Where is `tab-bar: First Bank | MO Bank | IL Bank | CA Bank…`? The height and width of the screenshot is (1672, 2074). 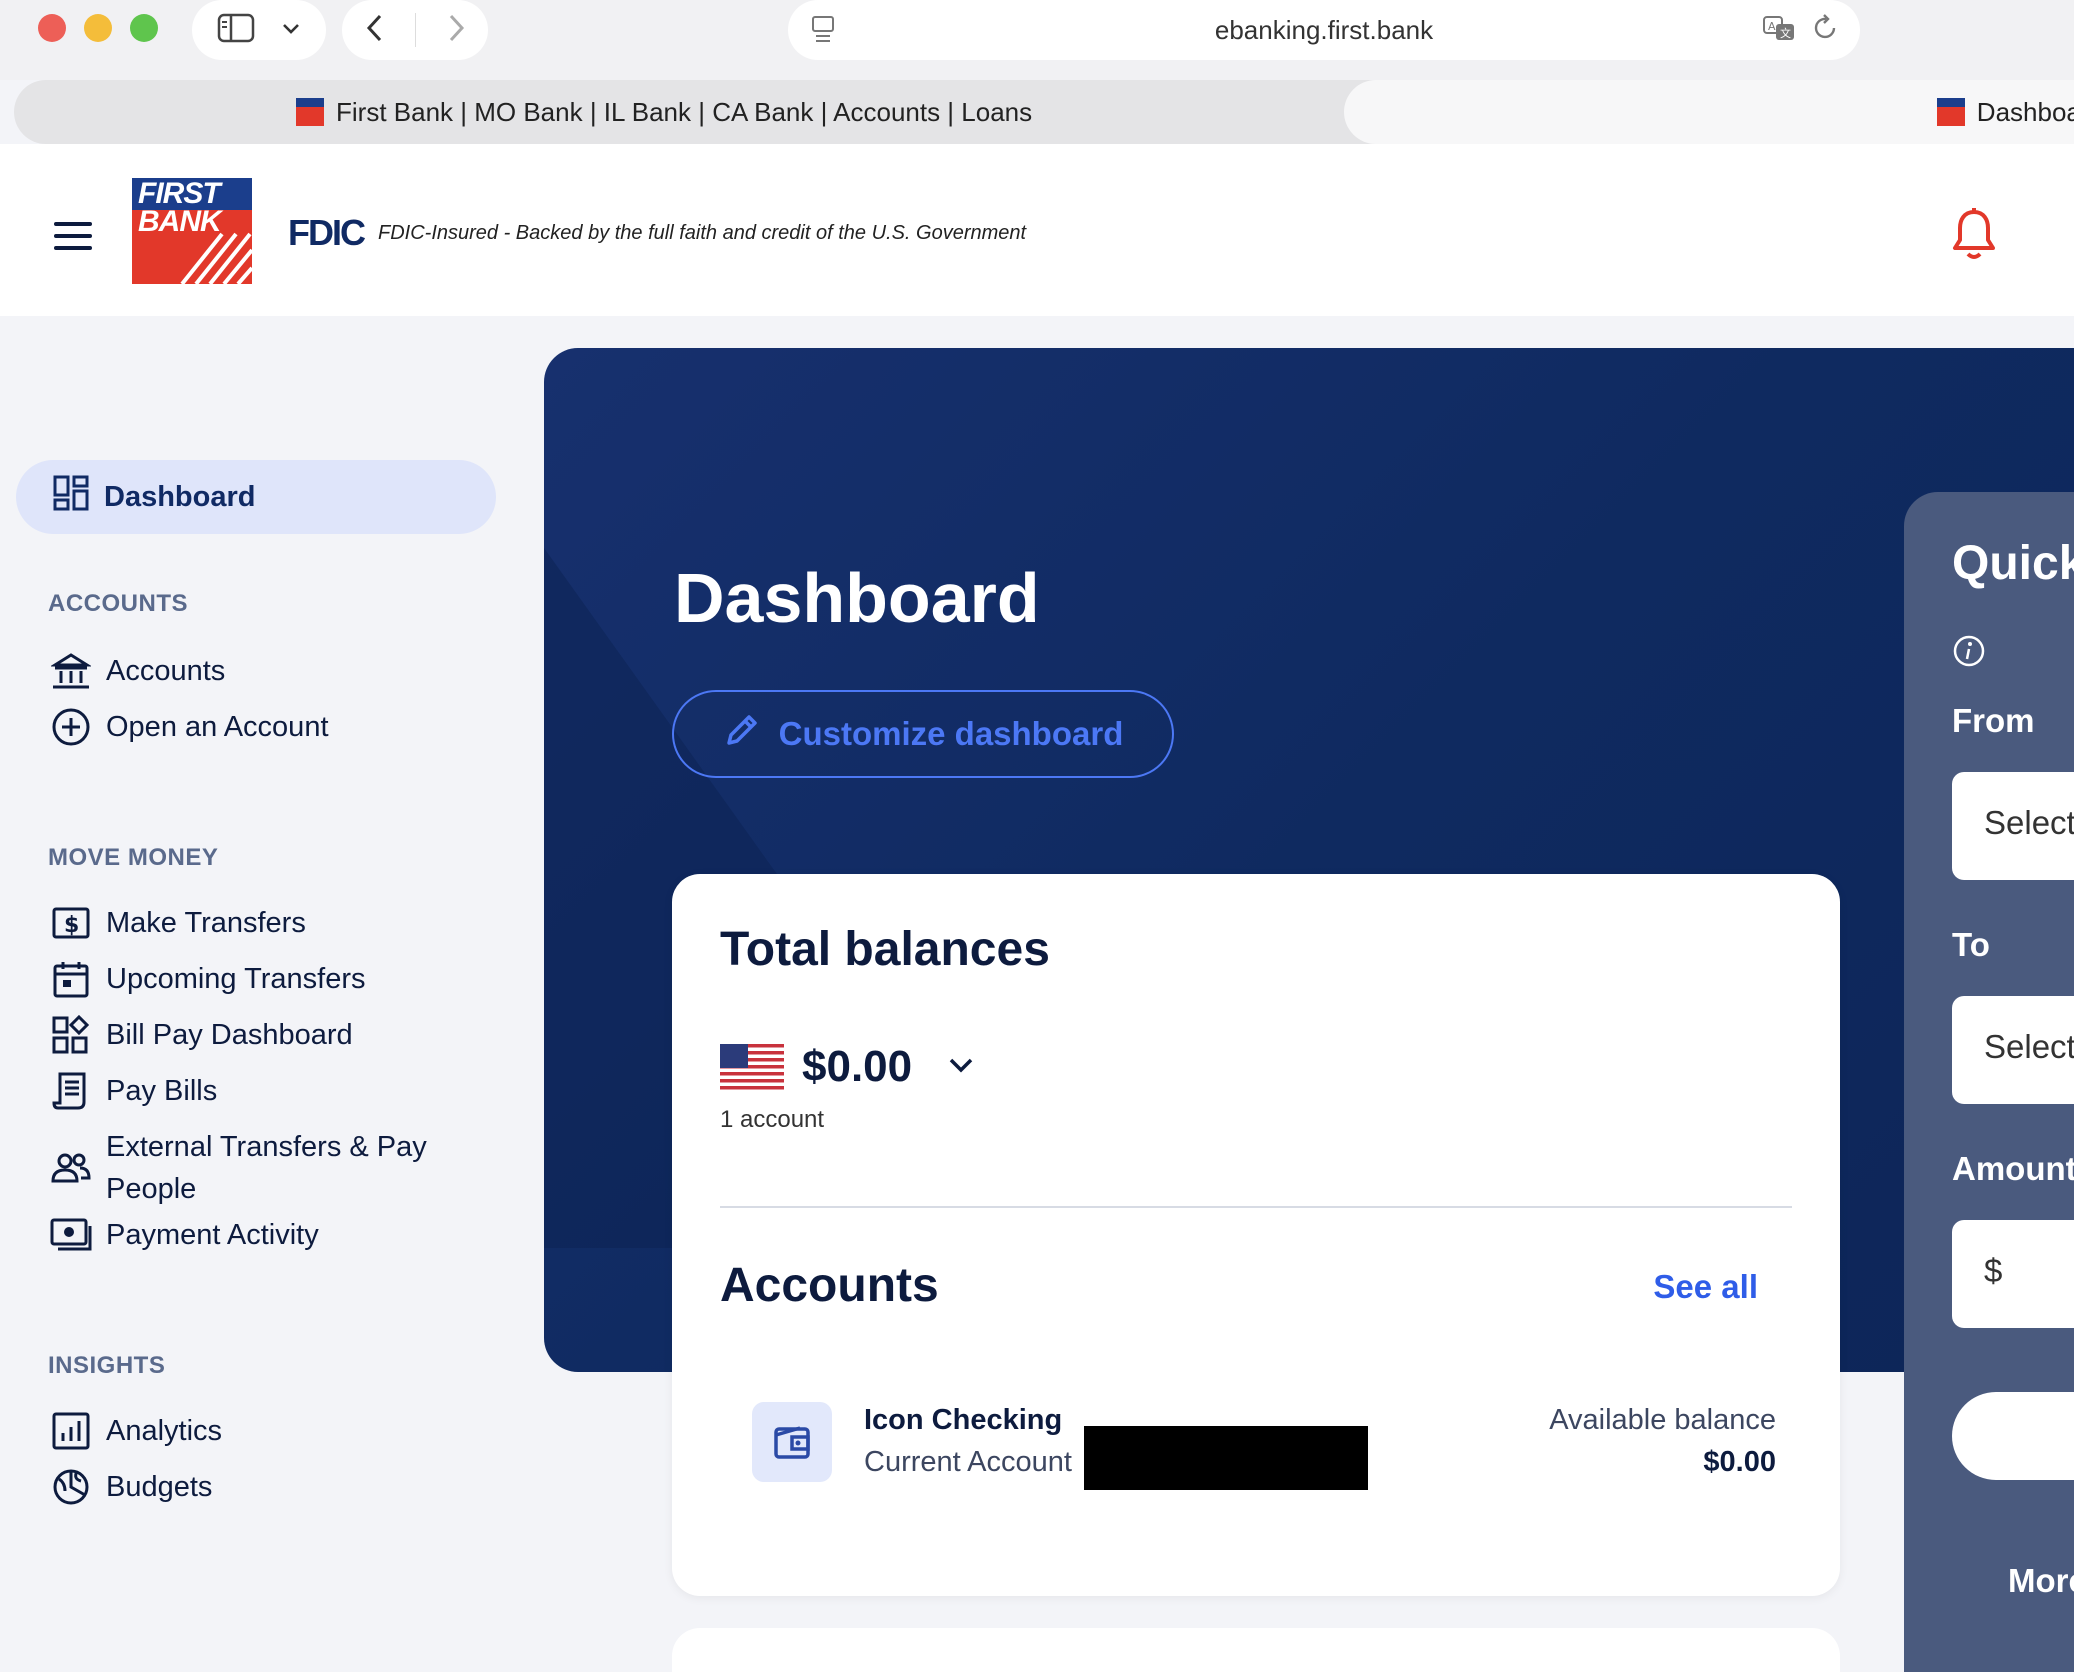 tab-bar: First Bank | MO Bank | IL Bank | CA Bank… is located at coordinates (1044, 112).